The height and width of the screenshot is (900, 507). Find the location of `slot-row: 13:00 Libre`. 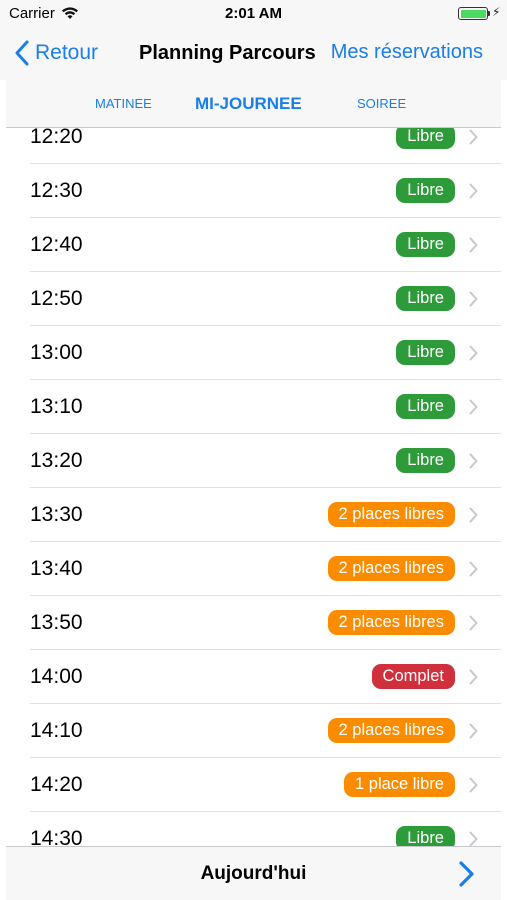

slot-row: 13:00 Libre is located at coordinates (253, 353).